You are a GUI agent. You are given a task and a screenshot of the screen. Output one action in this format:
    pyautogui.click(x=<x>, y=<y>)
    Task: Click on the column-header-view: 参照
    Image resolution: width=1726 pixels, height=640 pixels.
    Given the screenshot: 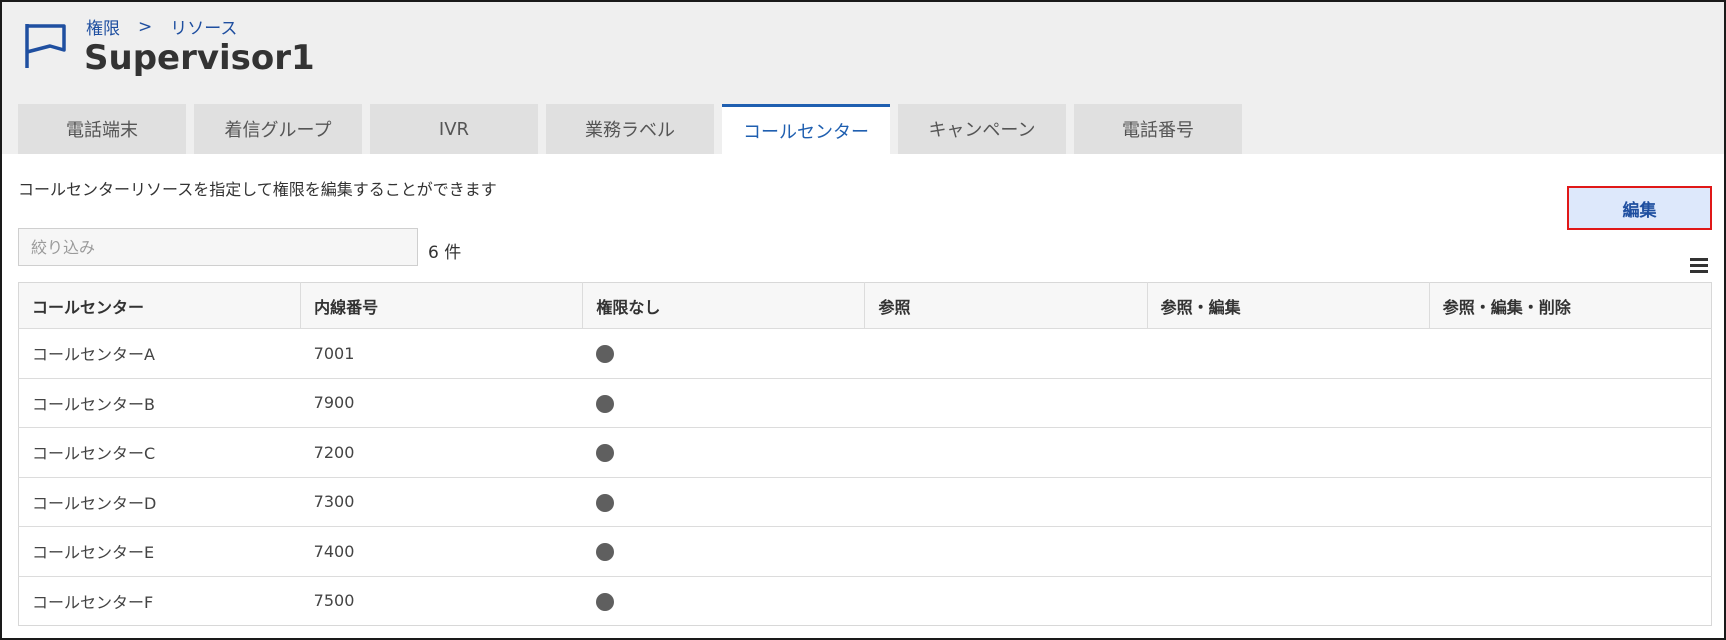 What is the action you would take?
    pyautogui.click(x=1006, y=305)
    